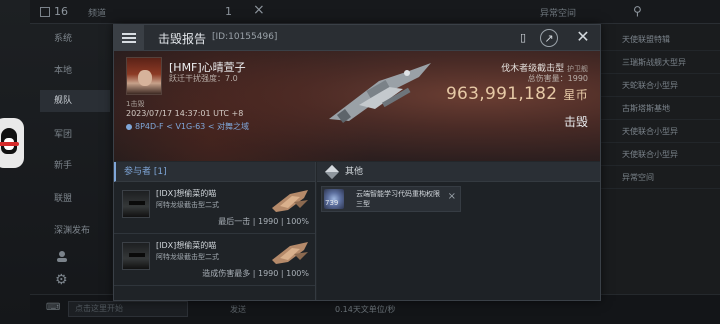 This screenshot has width=720, height=324. Describe the element at coordinates (637, 11) in the screenshot. I see `filter-icon: ⚲` at that location.